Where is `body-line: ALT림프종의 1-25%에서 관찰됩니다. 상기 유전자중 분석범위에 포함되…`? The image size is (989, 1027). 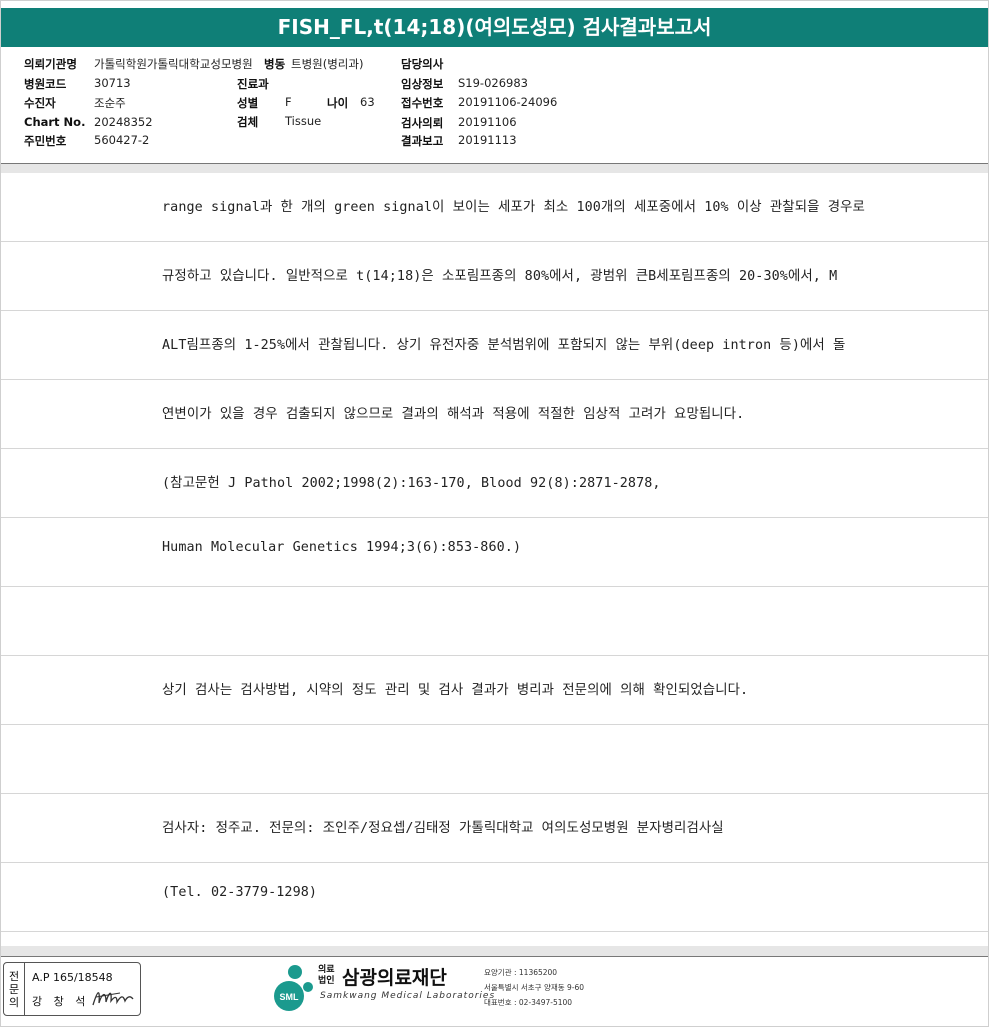 body-line: ALT림프종의 1-25%에서 관찰됩니다. 상기 유전자중 분석범위에 포함되… is located at coordinates (494, 345).